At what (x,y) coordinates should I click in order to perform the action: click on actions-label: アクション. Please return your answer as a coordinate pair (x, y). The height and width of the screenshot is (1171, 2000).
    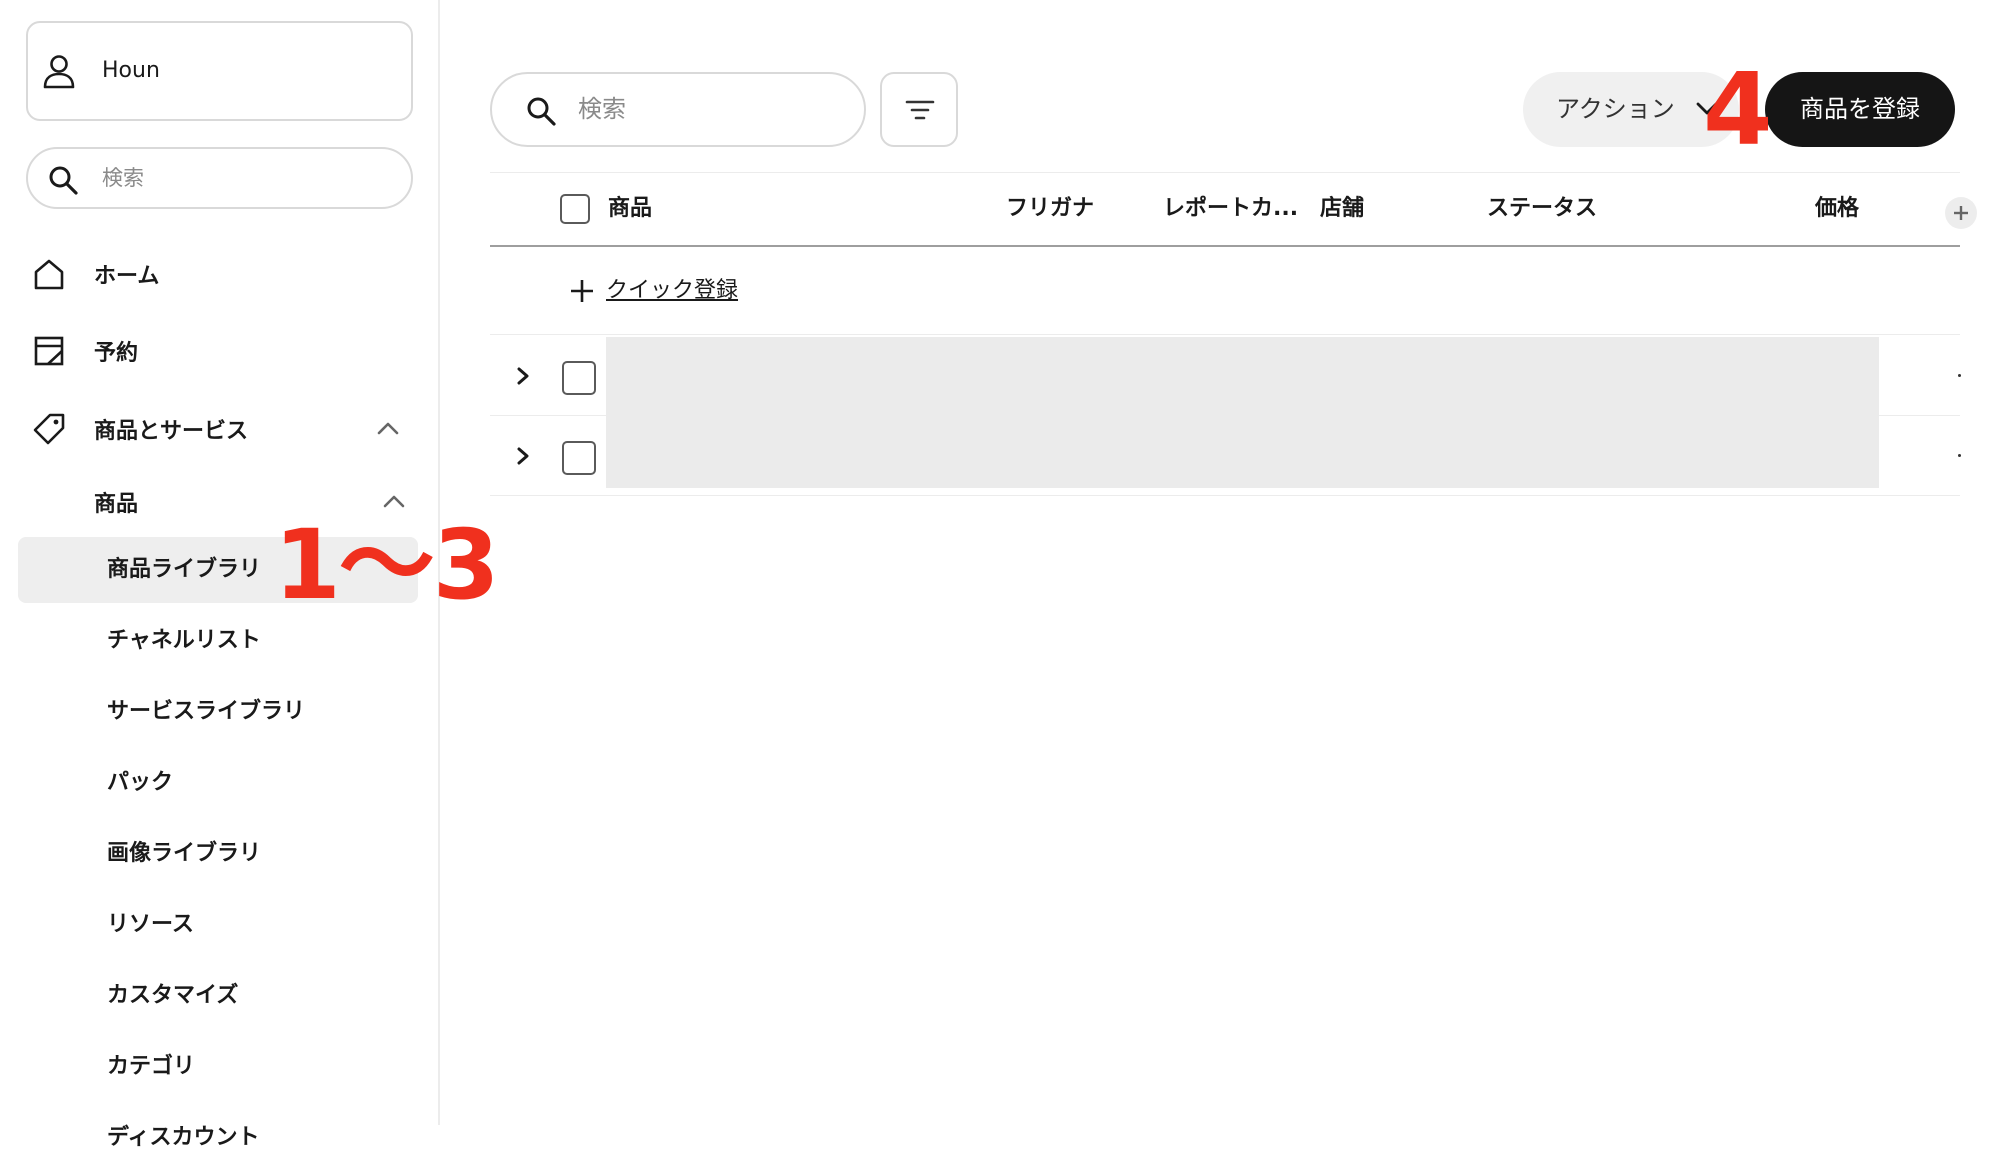
    Looking at the image, I should click on (1615, 109).